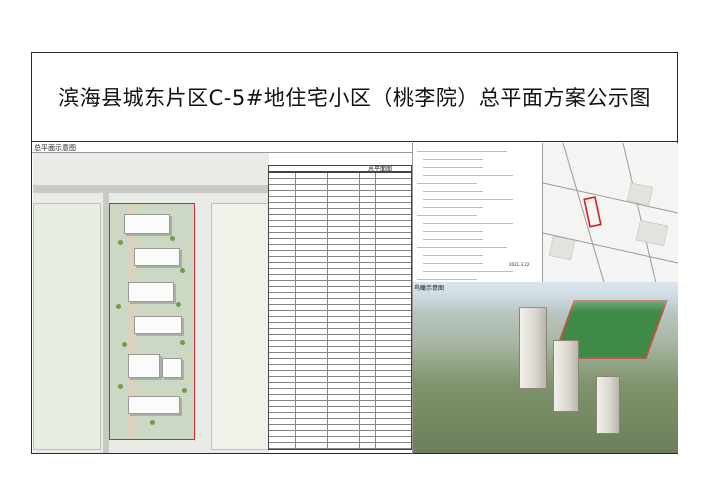 This screenshot has height=500, width=707. What do you see at coordinates (340, 301) in the screenshot?
I see `indicators-table` at bounding box center [340, 301].